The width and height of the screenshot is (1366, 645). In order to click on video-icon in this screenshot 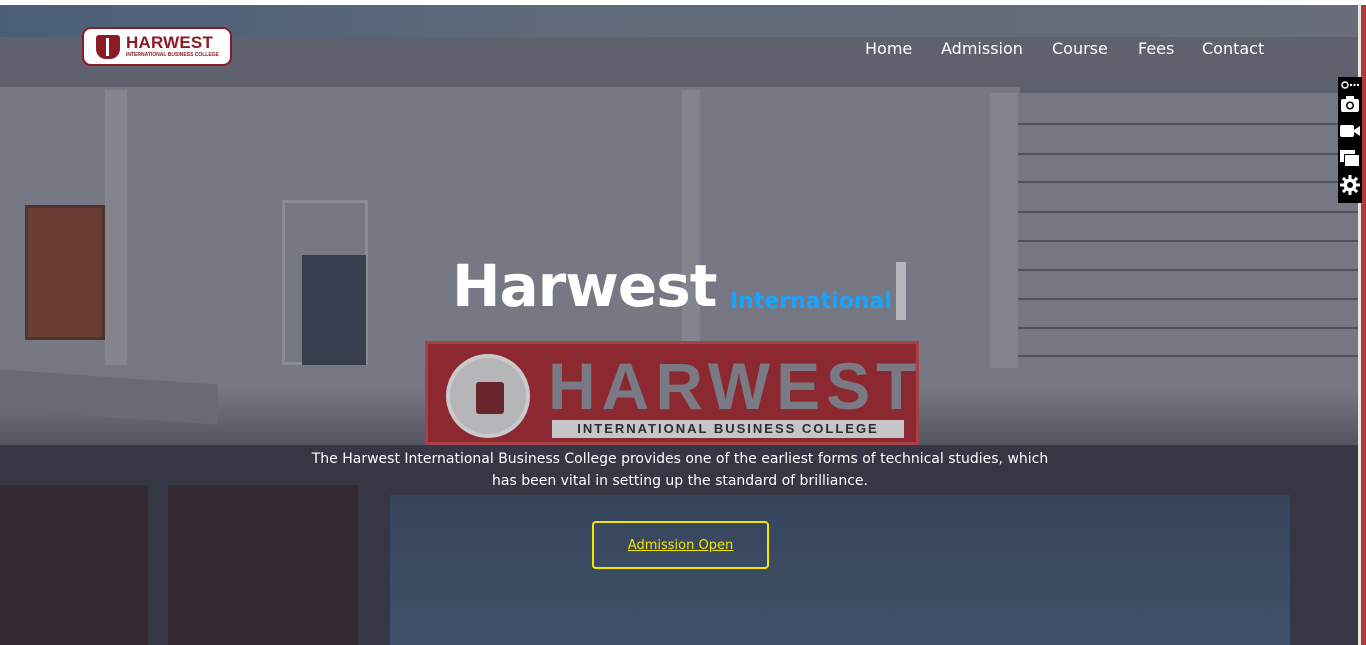, I will do `click(1350, 131)`.